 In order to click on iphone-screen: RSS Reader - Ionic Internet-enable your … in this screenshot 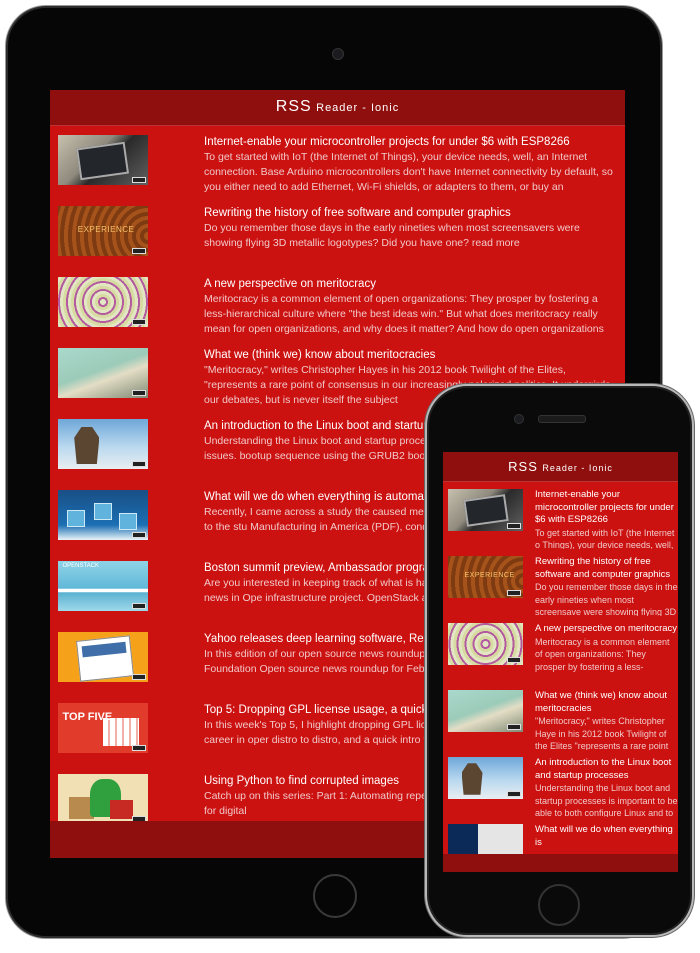, I will do `click(560, 662)`.